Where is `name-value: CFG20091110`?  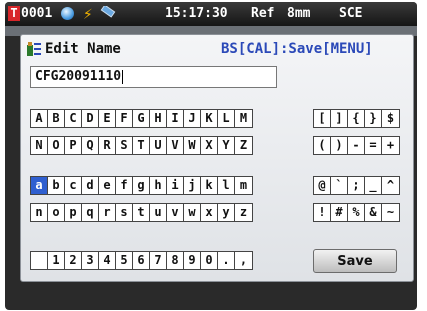 name-value: CFG20091110 is located at coordinates (78, 76).